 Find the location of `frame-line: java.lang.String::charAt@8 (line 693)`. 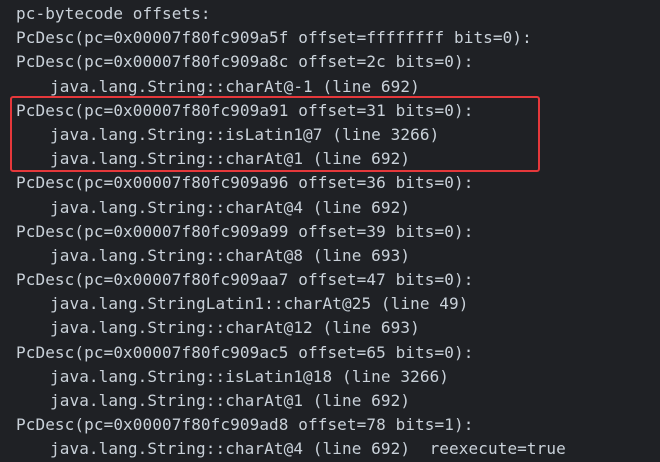

frame-line: java.lang.String::charAt@8 (line 693) is located at coordinates (230, 255).